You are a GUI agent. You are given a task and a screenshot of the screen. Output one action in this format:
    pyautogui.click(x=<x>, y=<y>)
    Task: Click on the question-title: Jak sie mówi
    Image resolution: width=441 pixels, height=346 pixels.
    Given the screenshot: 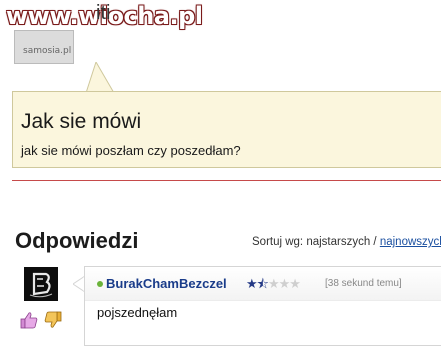 What is the action you would take?
    pyautogui.click(x=81, y=121)
    